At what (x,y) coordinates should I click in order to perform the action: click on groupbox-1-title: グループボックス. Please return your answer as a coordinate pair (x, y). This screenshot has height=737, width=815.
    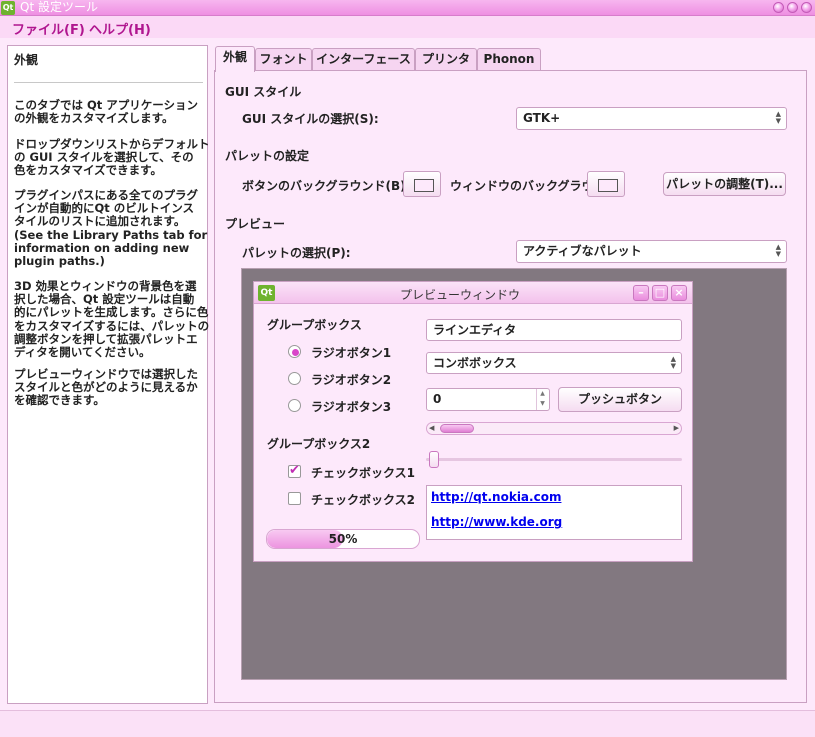
    Looking at the image, I should click on (314, 325).